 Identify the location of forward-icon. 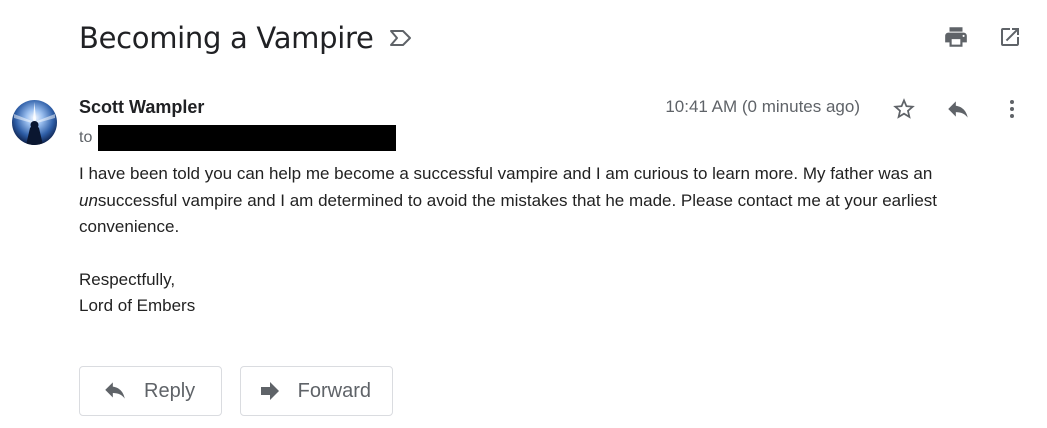
(270, 391).